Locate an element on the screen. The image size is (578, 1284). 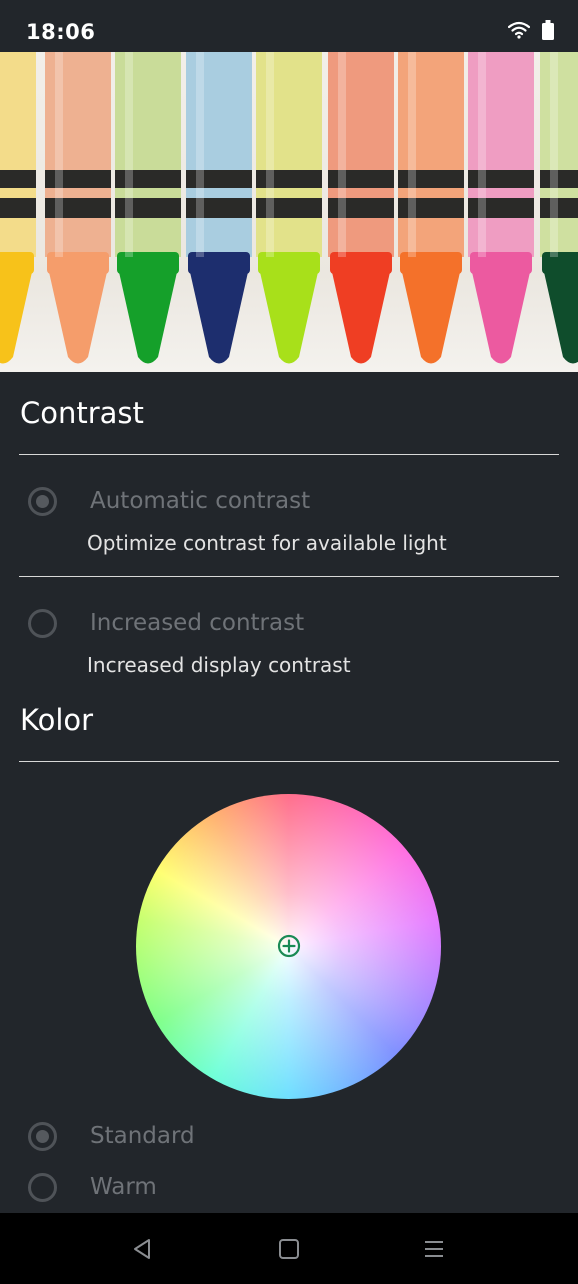
navigation-bar is located at coordinates (289, 1248).